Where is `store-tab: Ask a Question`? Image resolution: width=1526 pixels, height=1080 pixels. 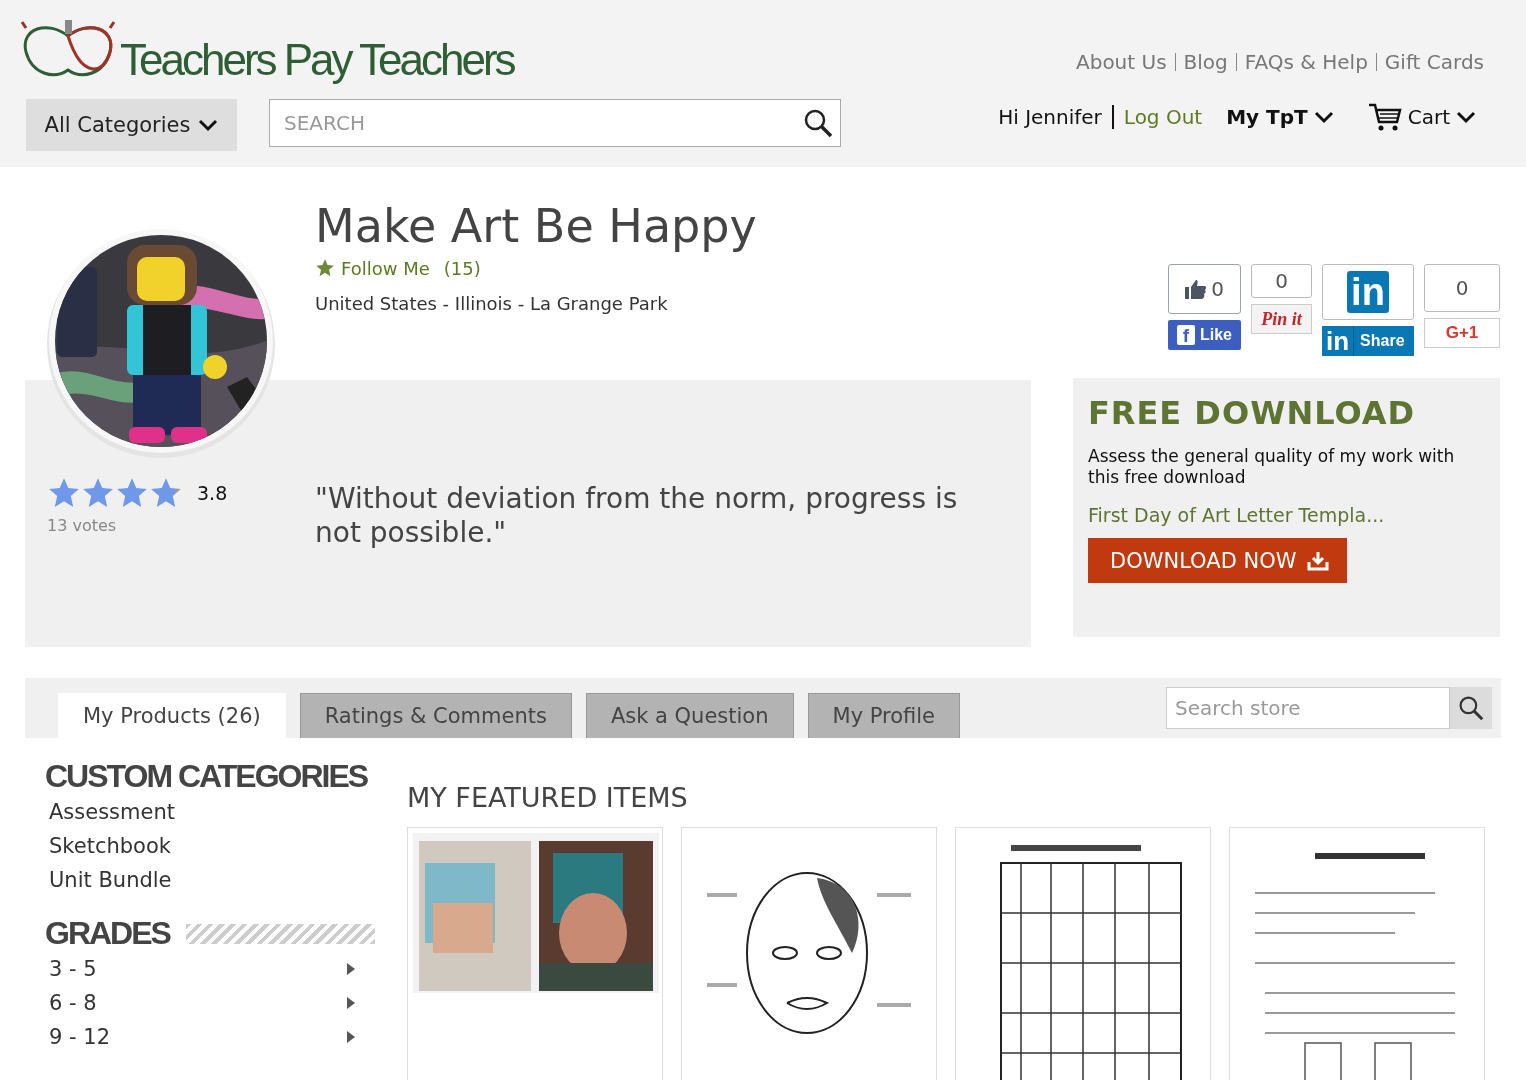 store-tab: Ask a Question is located at coordinates (689, 715).